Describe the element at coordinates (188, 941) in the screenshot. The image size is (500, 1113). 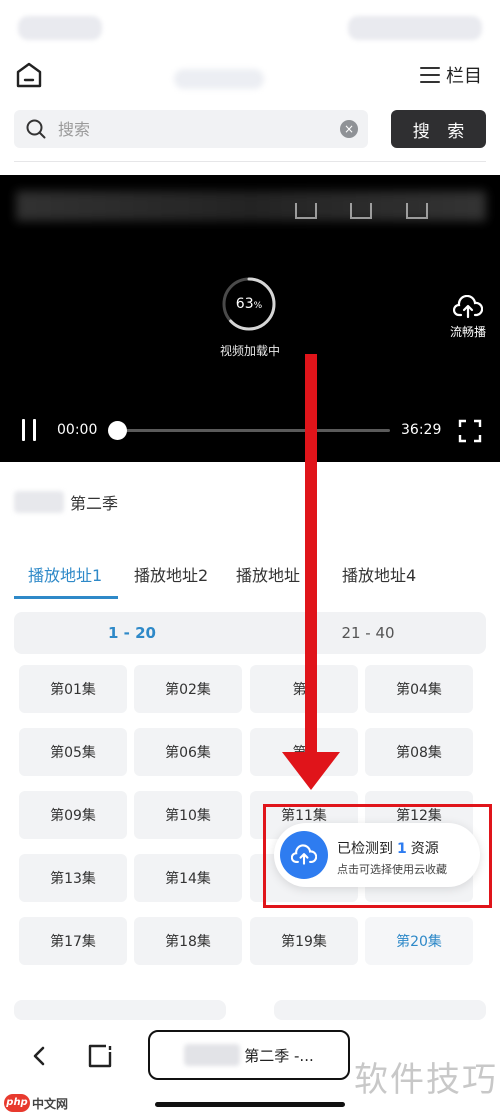
I see `episode-button: 第18集` at that location.